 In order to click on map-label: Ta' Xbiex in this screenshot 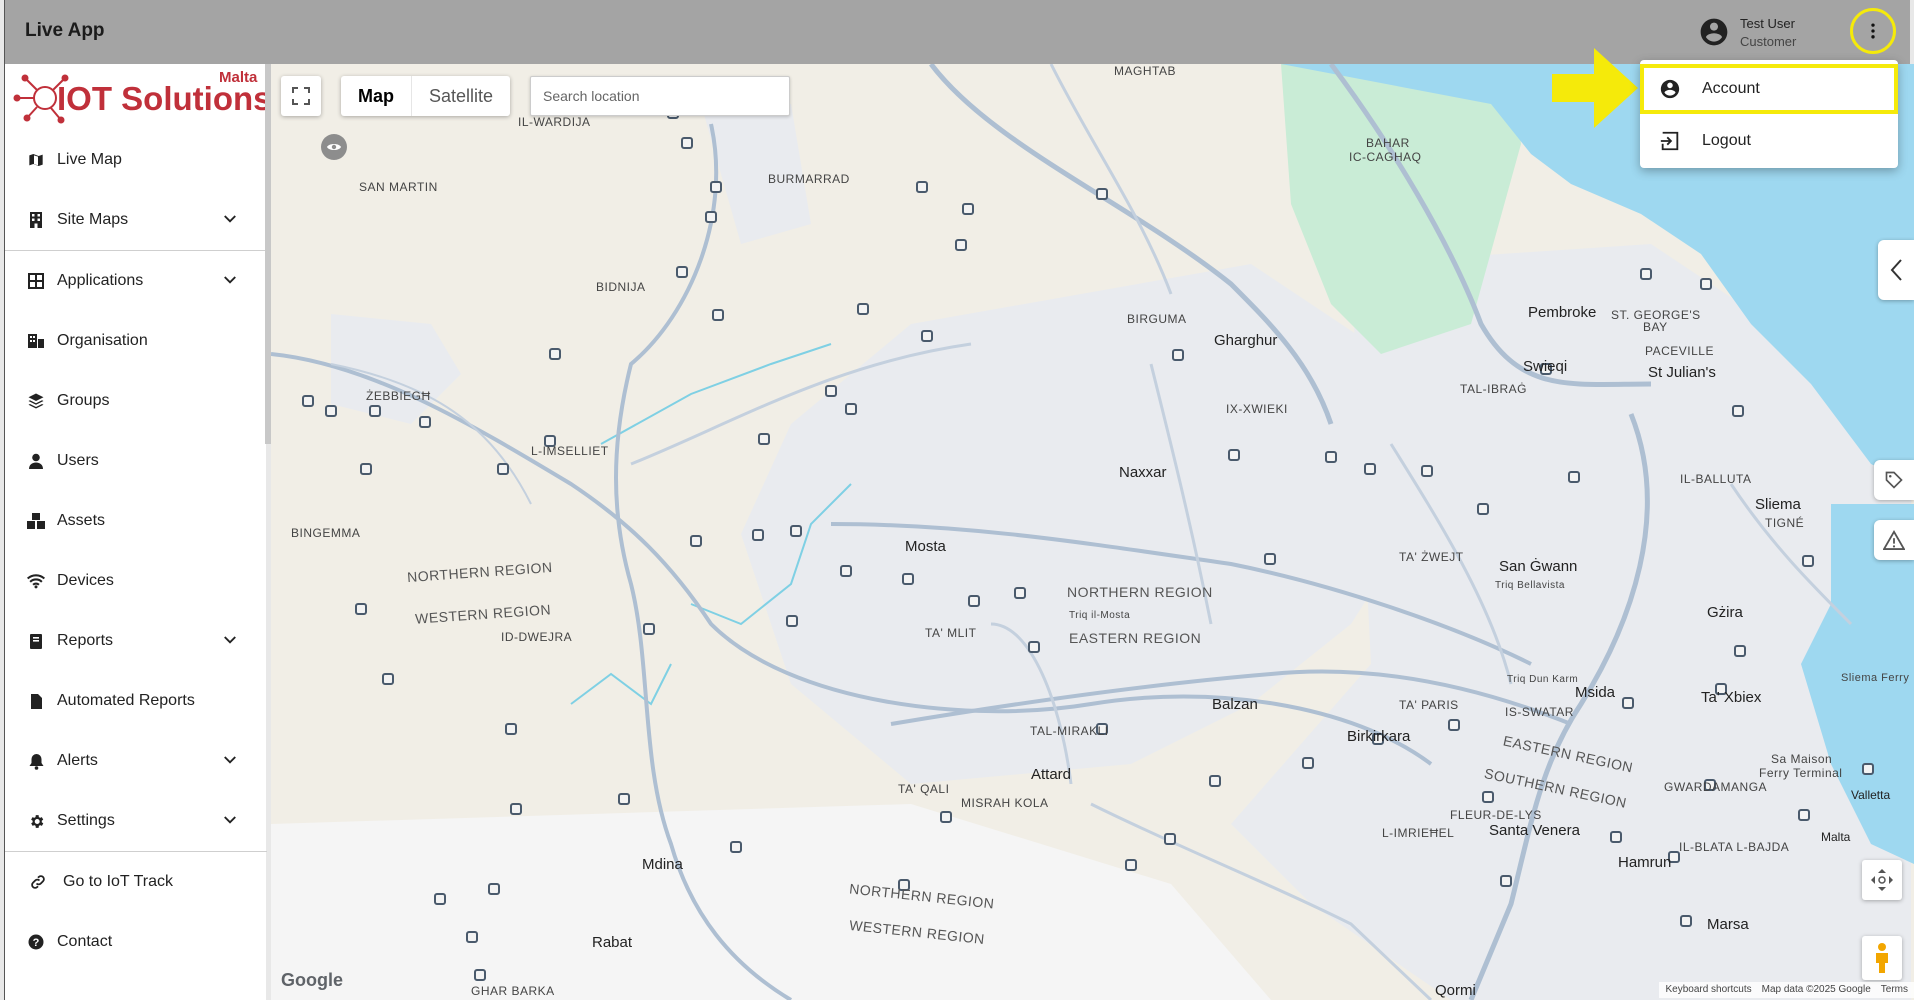, I will do `click(1731, 697)`.